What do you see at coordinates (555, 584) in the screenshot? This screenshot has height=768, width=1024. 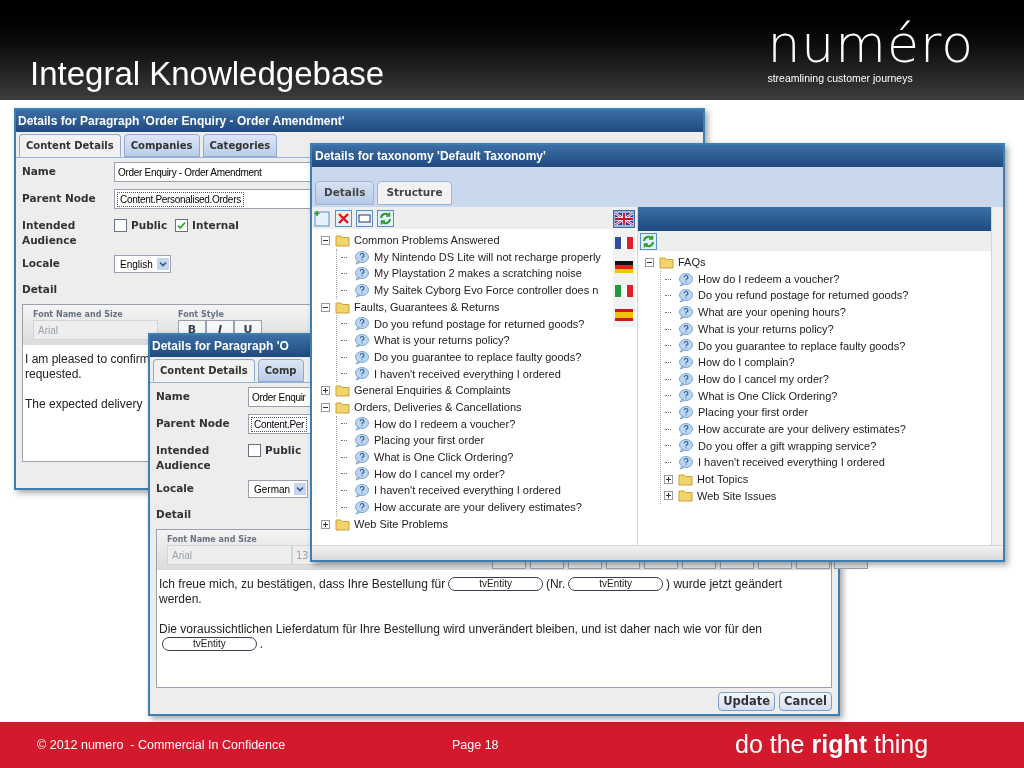 I see `editor-text: (Nr.` at bounding box center [555, 584].